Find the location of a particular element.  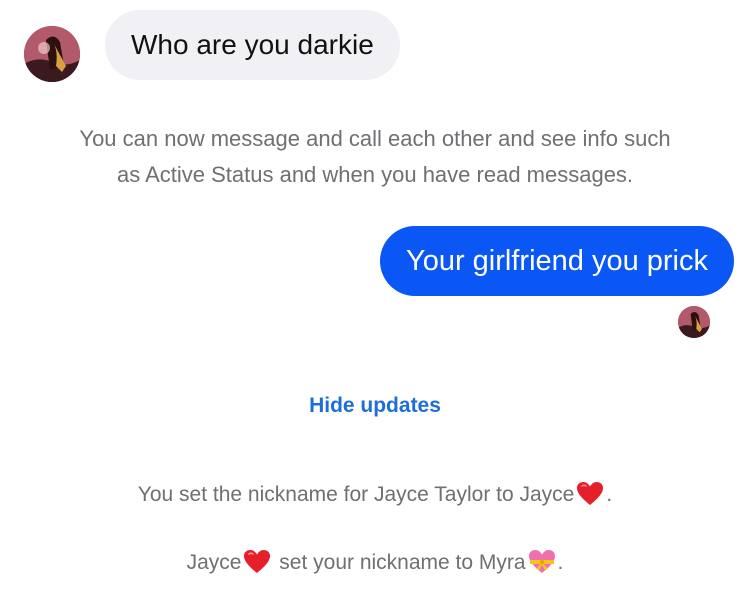

incoming-message-bubble: Who are you darkie is located at coordinates (252, 45).